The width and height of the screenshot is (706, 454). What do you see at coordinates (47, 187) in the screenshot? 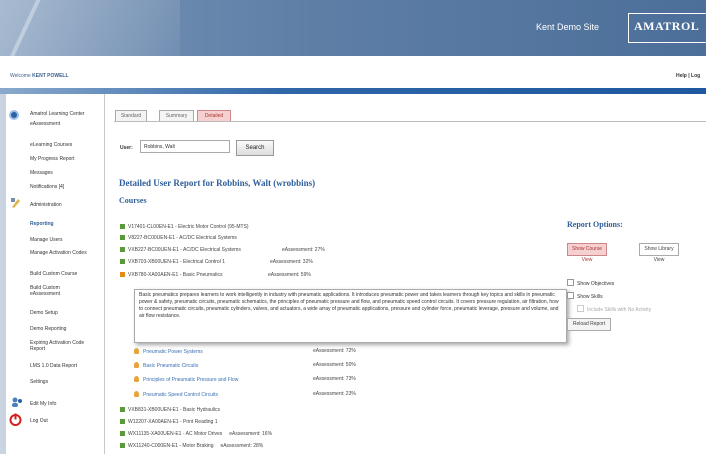
I see `sidebar-item-notifications: Notifications [4]` at bounding box center [47, 187].